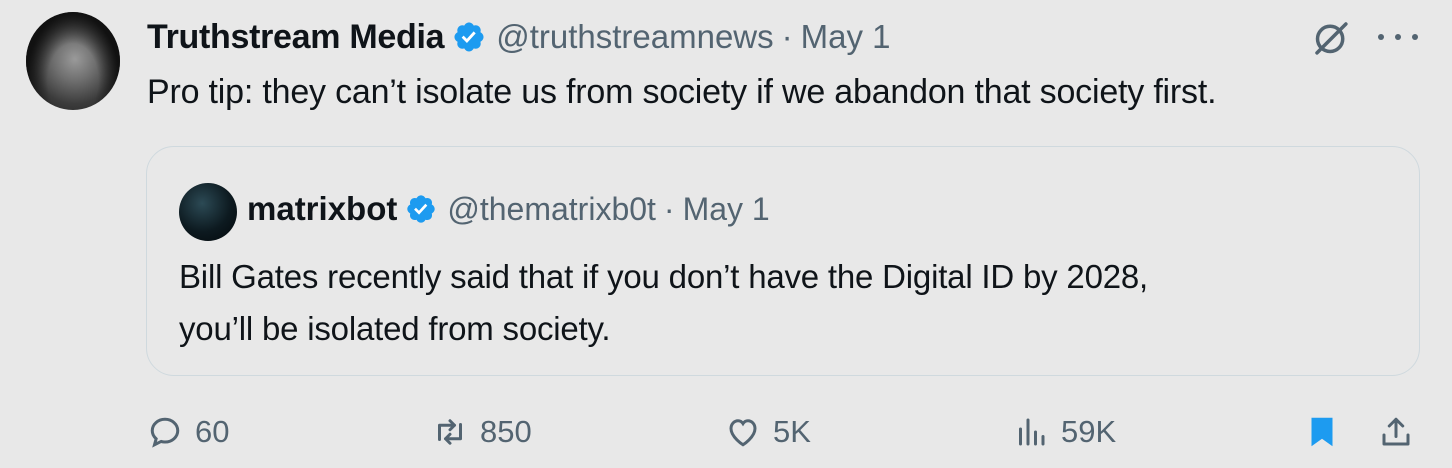 This screenshot has width=1452, height=468. What do you see at coordinates (792, 431) in the screenshot?
I see `like-count: 5K` at bounding box center [792, 431].